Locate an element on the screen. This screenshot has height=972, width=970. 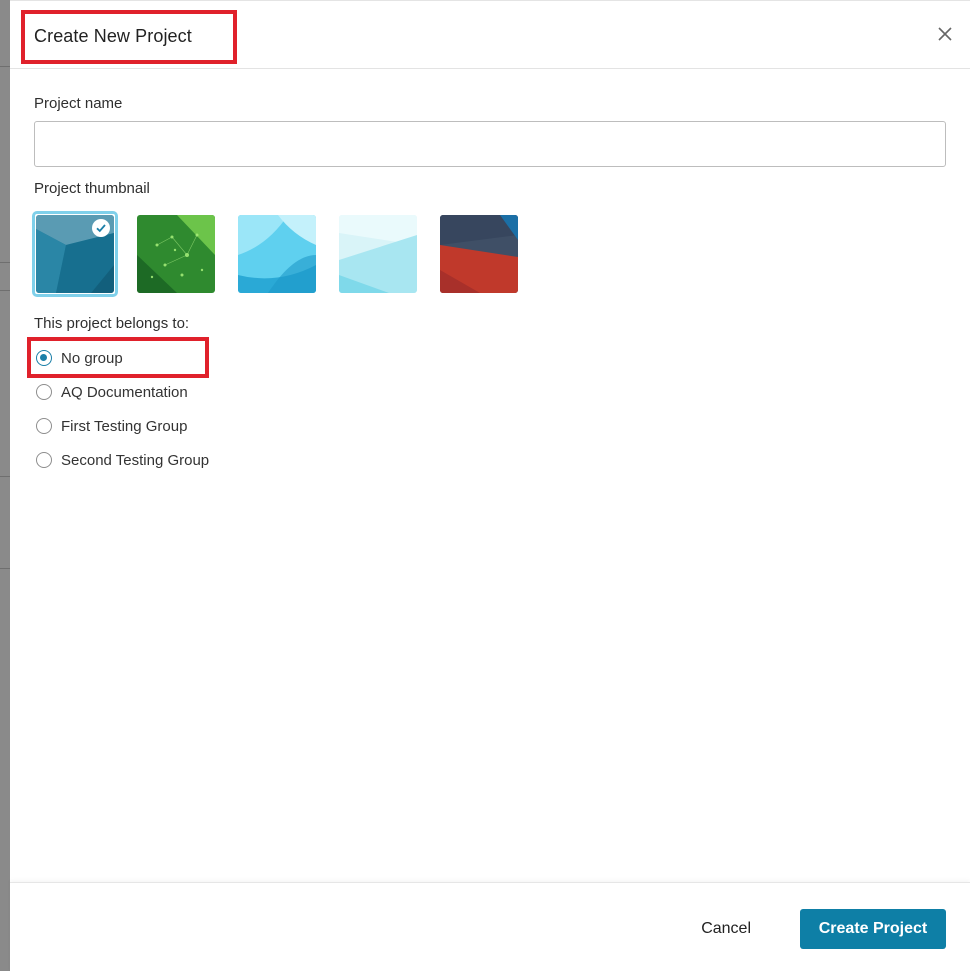
radio-label: No group is located at coordinates (92, 358).